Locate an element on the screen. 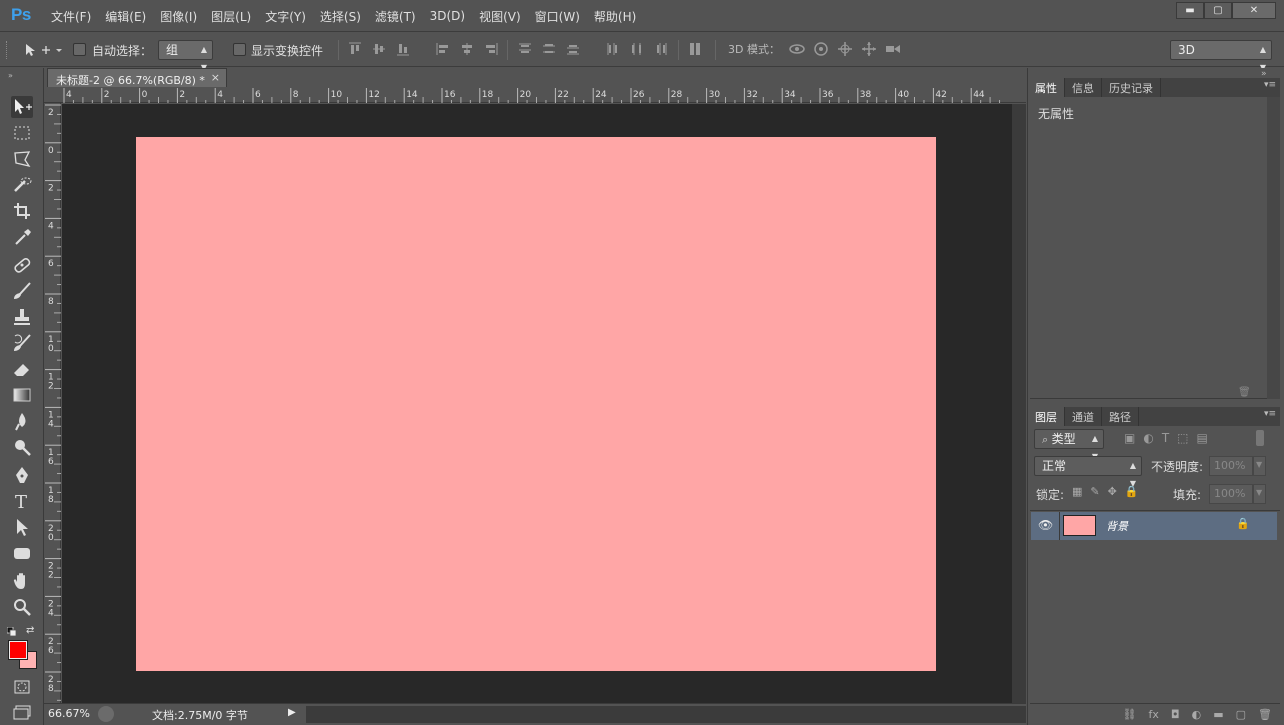 This screenshot has width=1284, height=725. hand-tool is located at coordinates (22, 581).